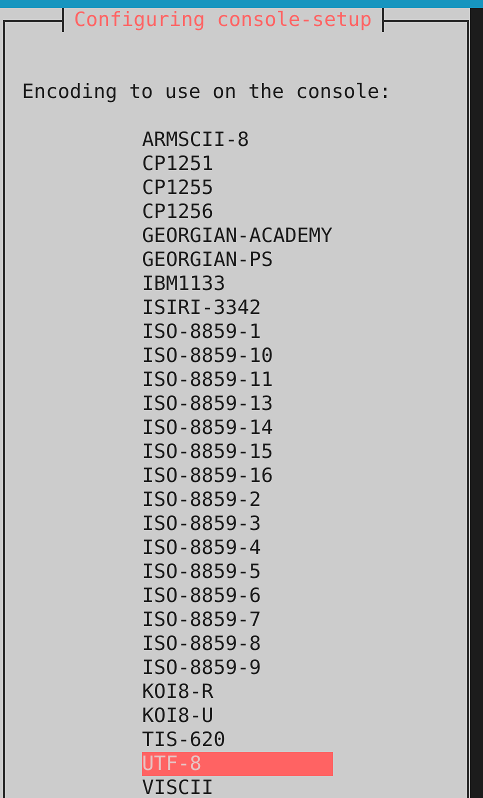 The width and height of the screenshot is (483, 798). What do you see at coordinates (237, 428) in the screenshot?
I see `list-option: ISO-8859-14` at bounding box center [237, 428].